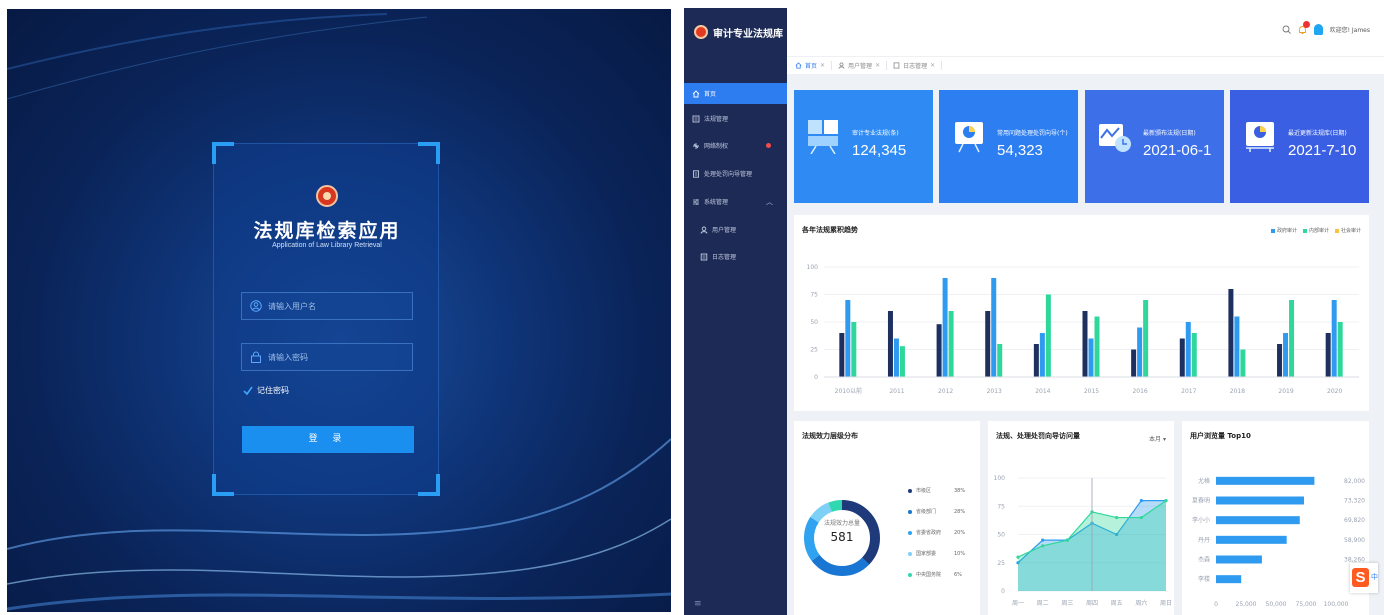 The height and width of the screenshot is (615, 1384). I want to click on sidebar-item-system: 系统管理 ︿, so click(735, 201).